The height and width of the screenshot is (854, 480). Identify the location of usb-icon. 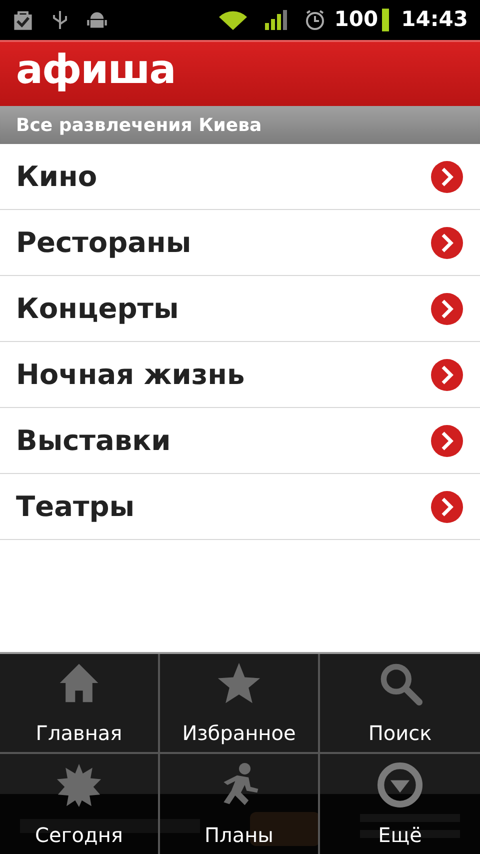
(60, 20).